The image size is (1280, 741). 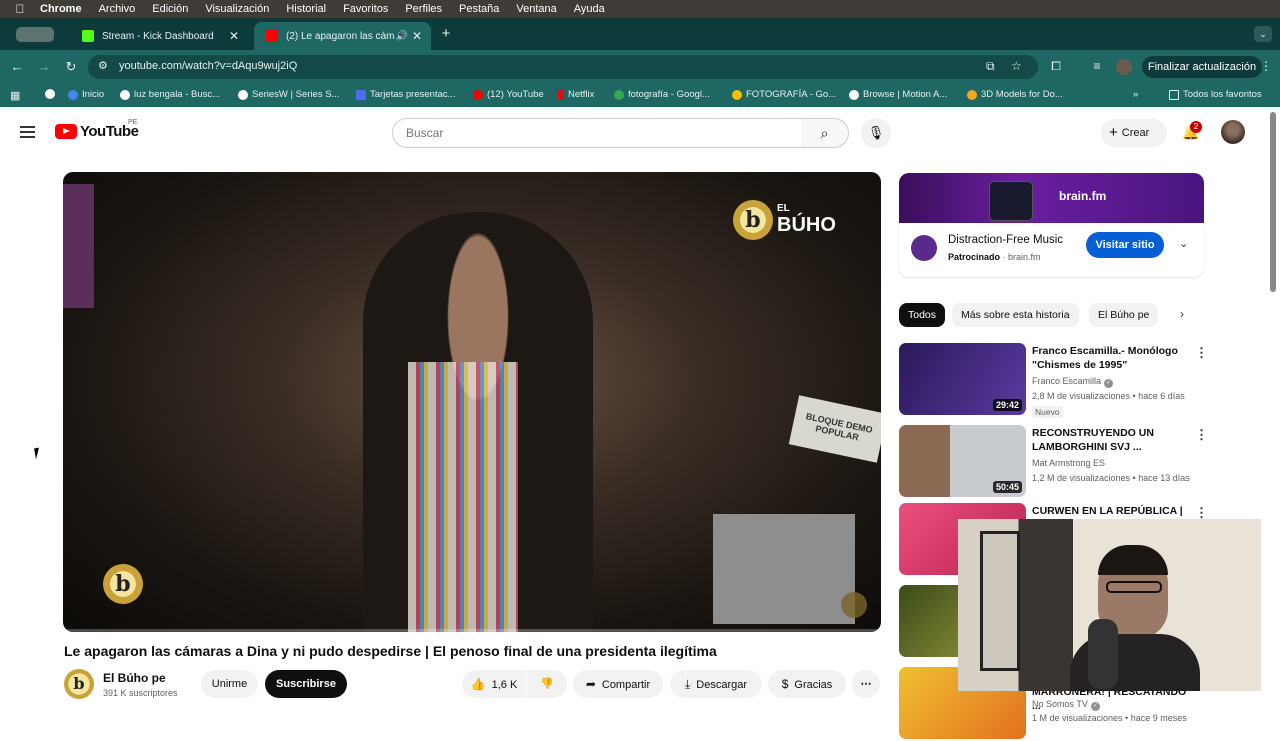 What do you see at coordinates (61, 9) in the screenshot?
I see `menu-app-name: Chrome` at bounding box center [61, 9].